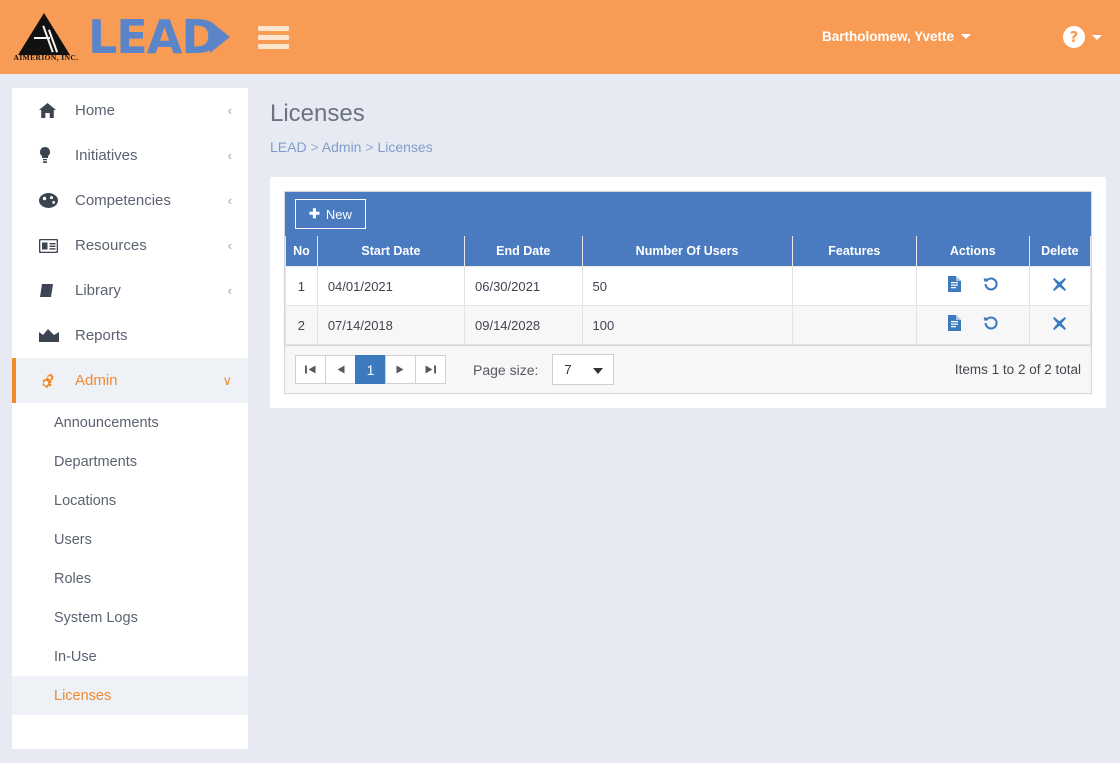 Image resolution: width=1120 pixels, height=763 pixels. I want to click on sidebar-subitem-locations: Locations, so click(130, 500).